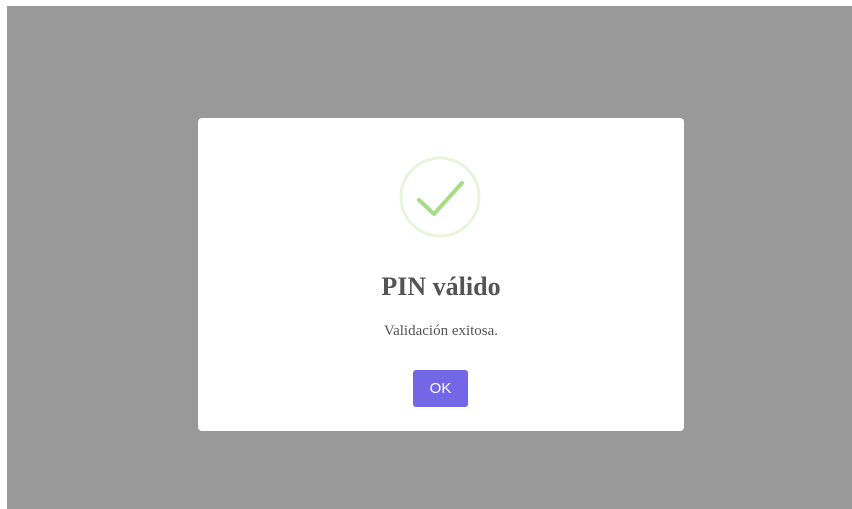  I want to click on success-check-icon, so click(440, 197).